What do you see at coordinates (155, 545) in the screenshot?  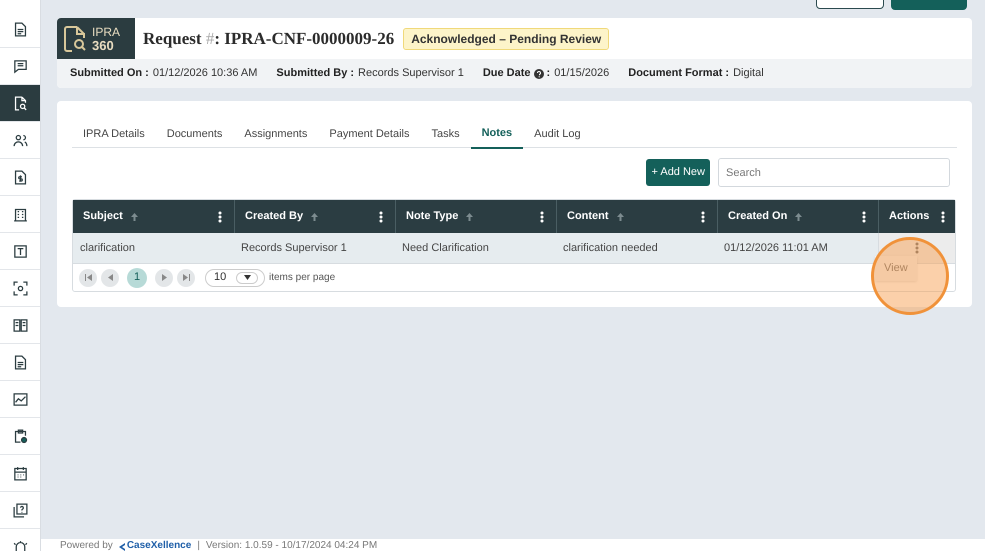 I see `brand-logo: CaseXellence` at bounding box center [155, 545].